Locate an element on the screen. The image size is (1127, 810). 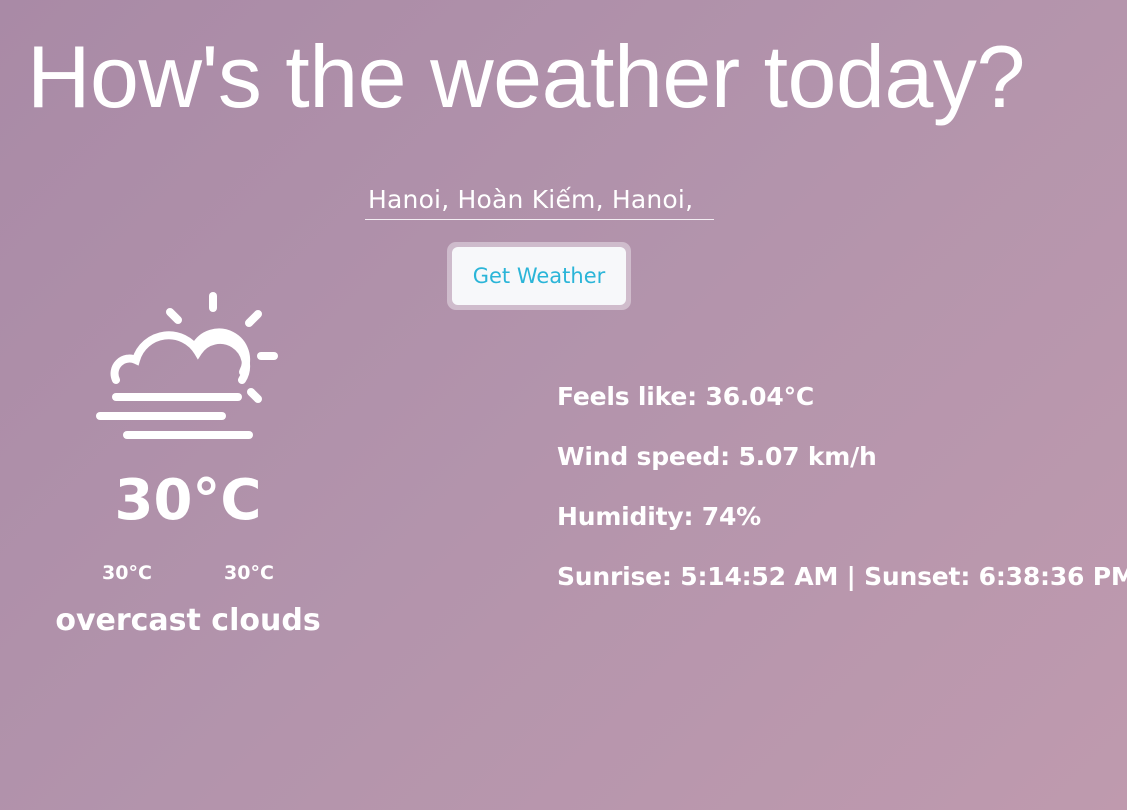
sunset-value: 6:38:36 PM is located at coordinates (1052, 576).